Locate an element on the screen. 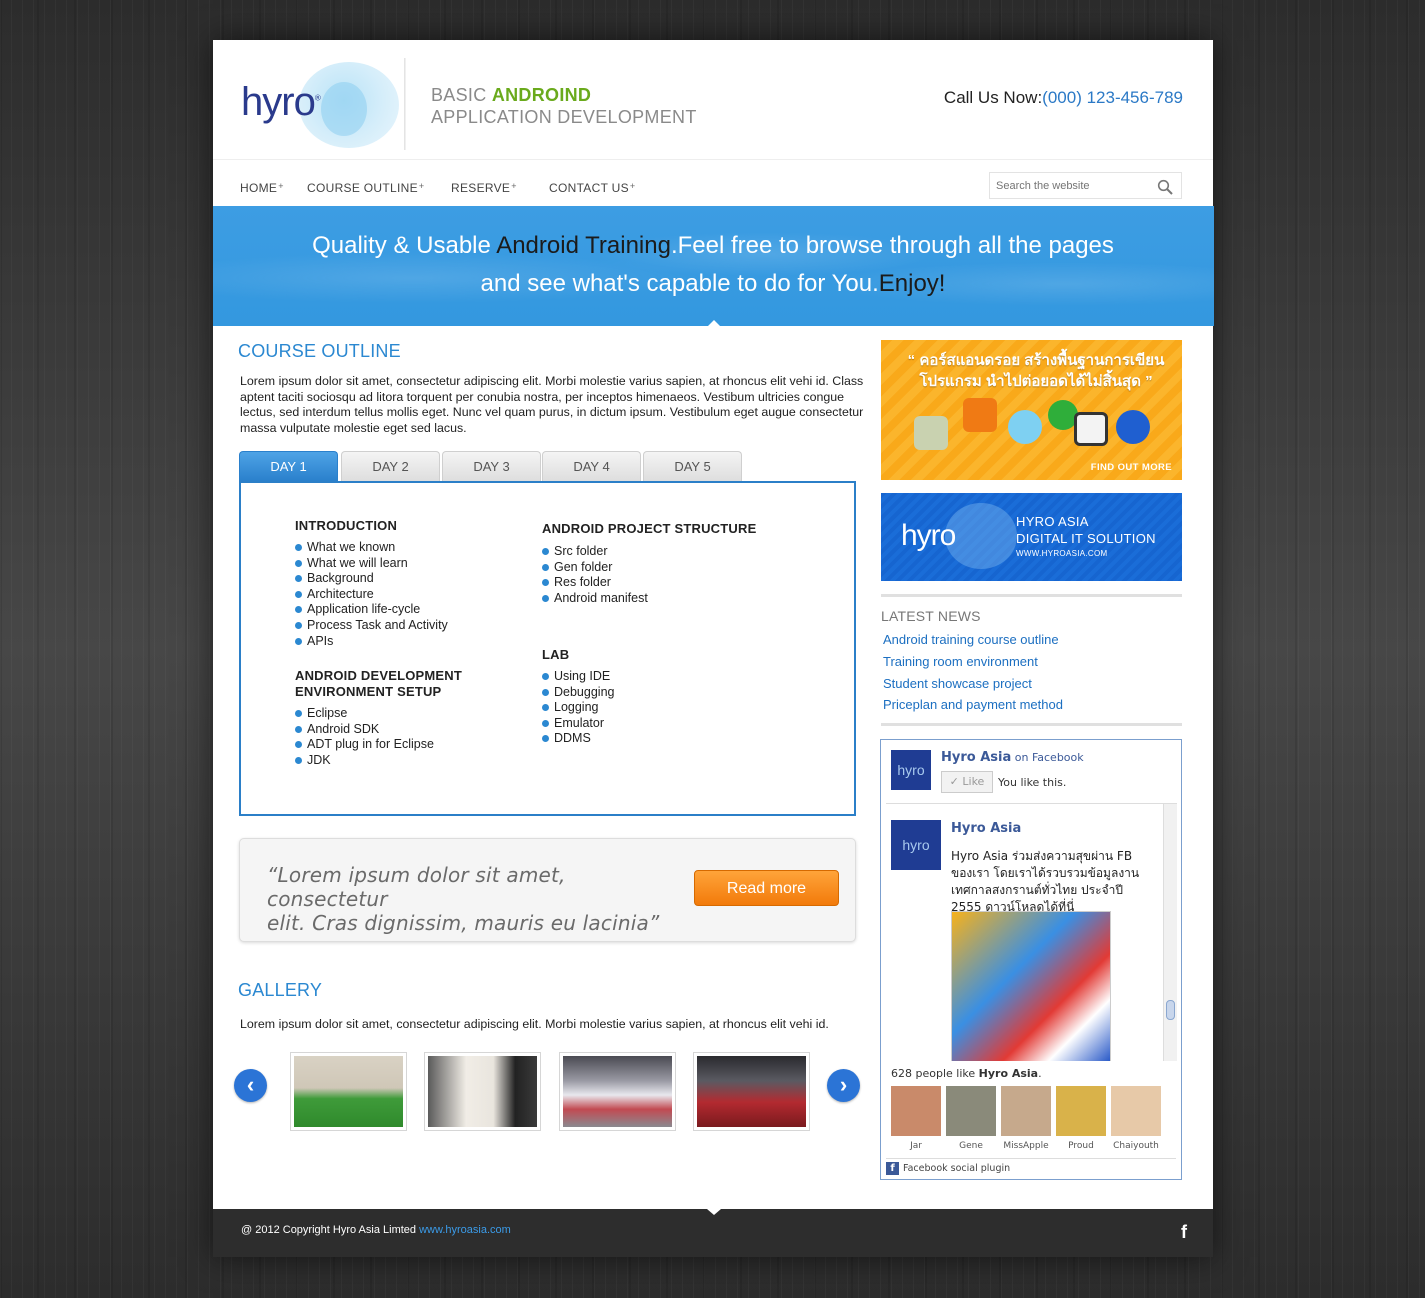 The image size is (1425, 1298). fb-scrollbar-thumb is located at coordinates (1170, 1010).